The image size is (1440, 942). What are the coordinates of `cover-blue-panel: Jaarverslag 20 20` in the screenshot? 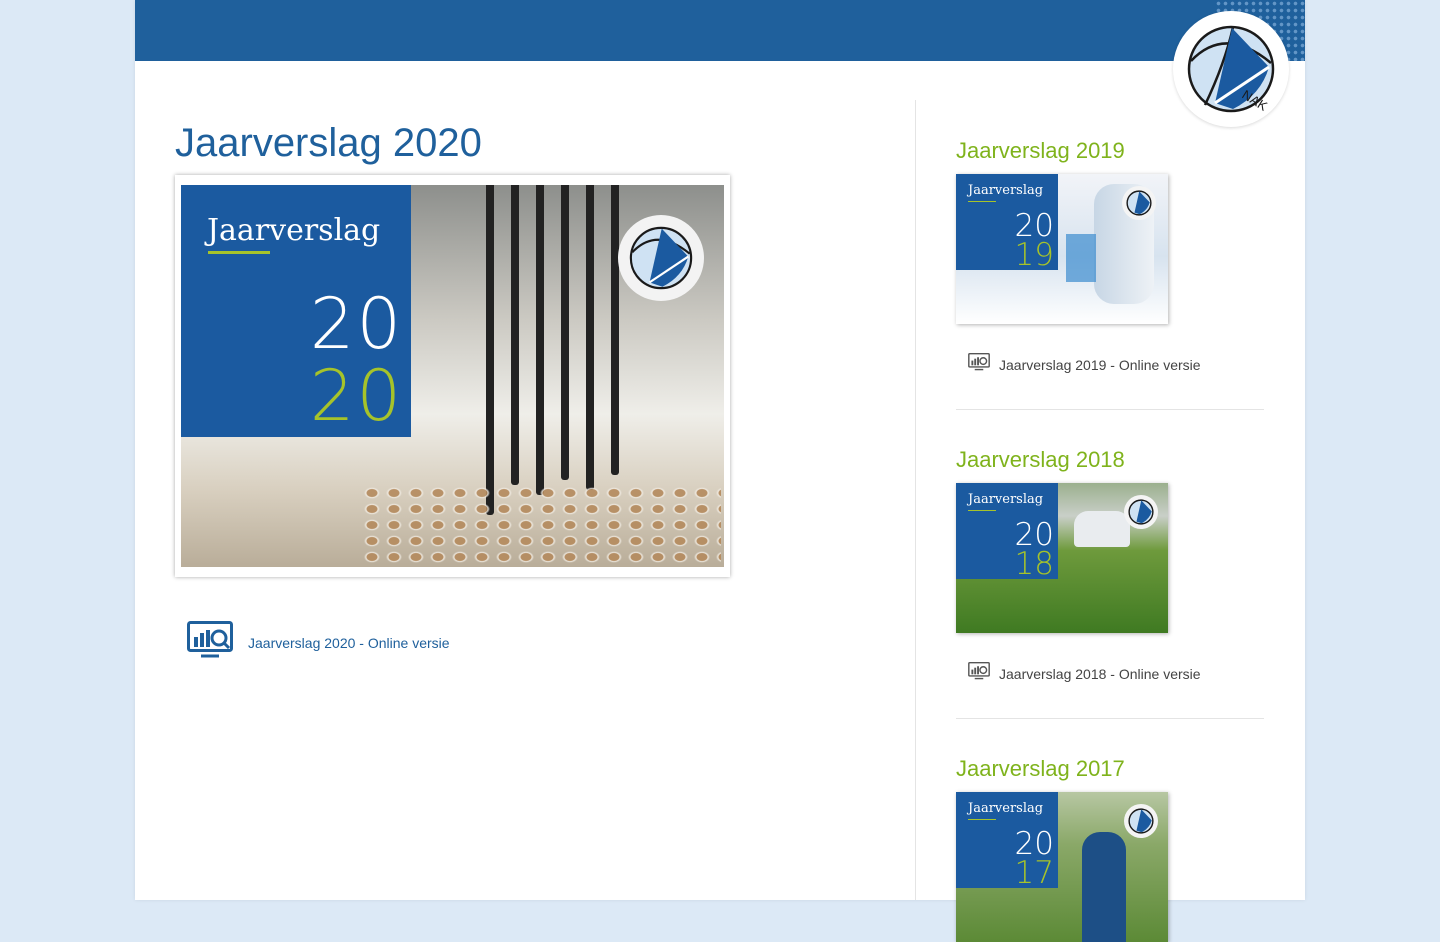 It's located at (296, 311).